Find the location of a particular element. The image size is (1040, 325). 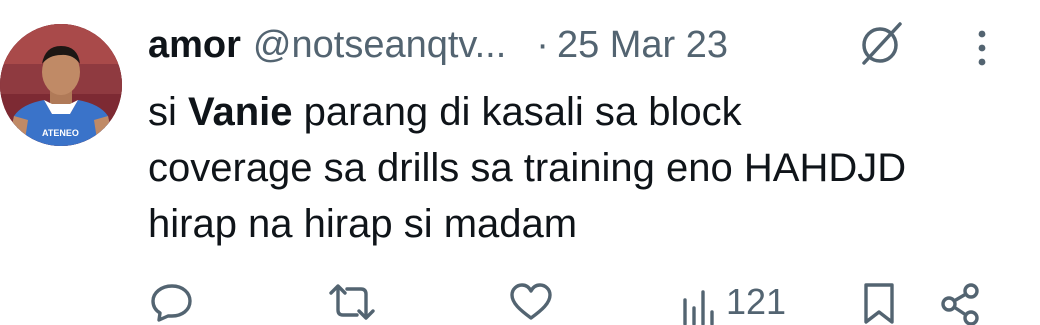

retweet-icon is located at coordinates (352, 302).